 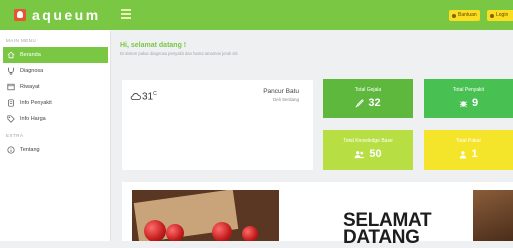 I want to click on stat-value: 50, so click(x=375, y=154).